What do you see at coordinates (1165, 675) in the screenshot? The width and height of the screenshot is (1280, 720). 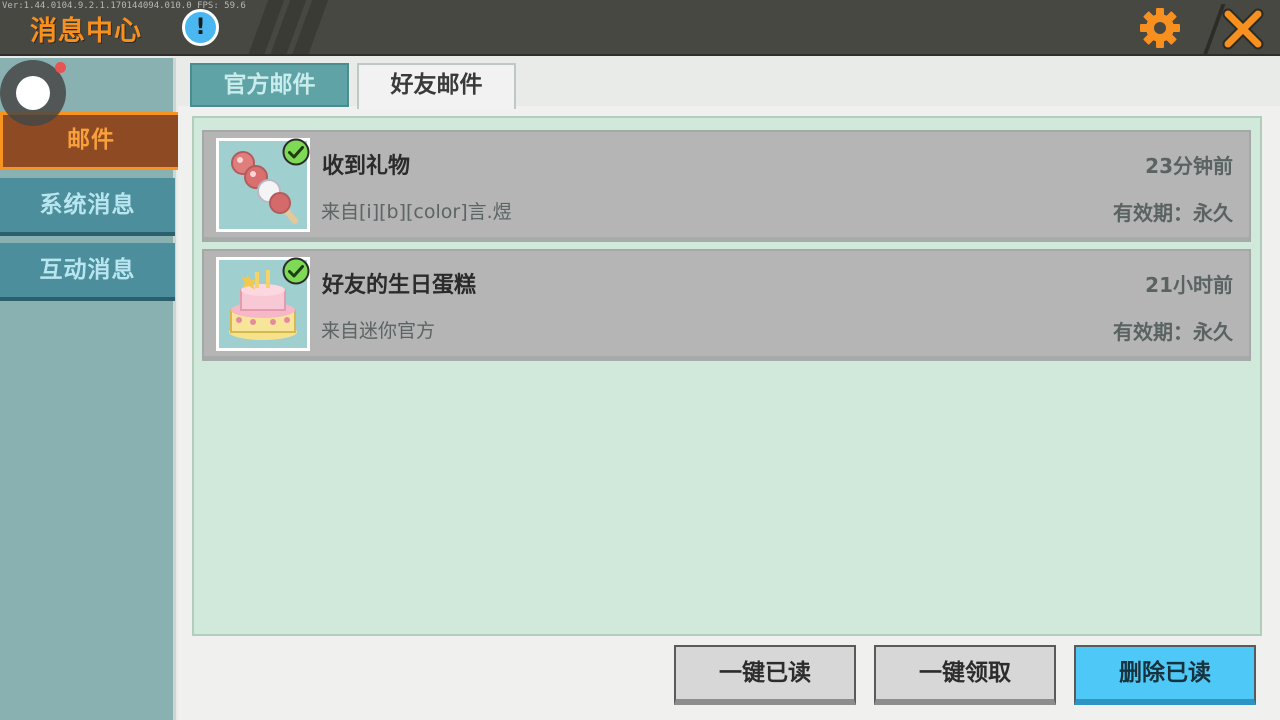 I see `delete-read-button: 删除已读` at bounding box center [1165, 675].